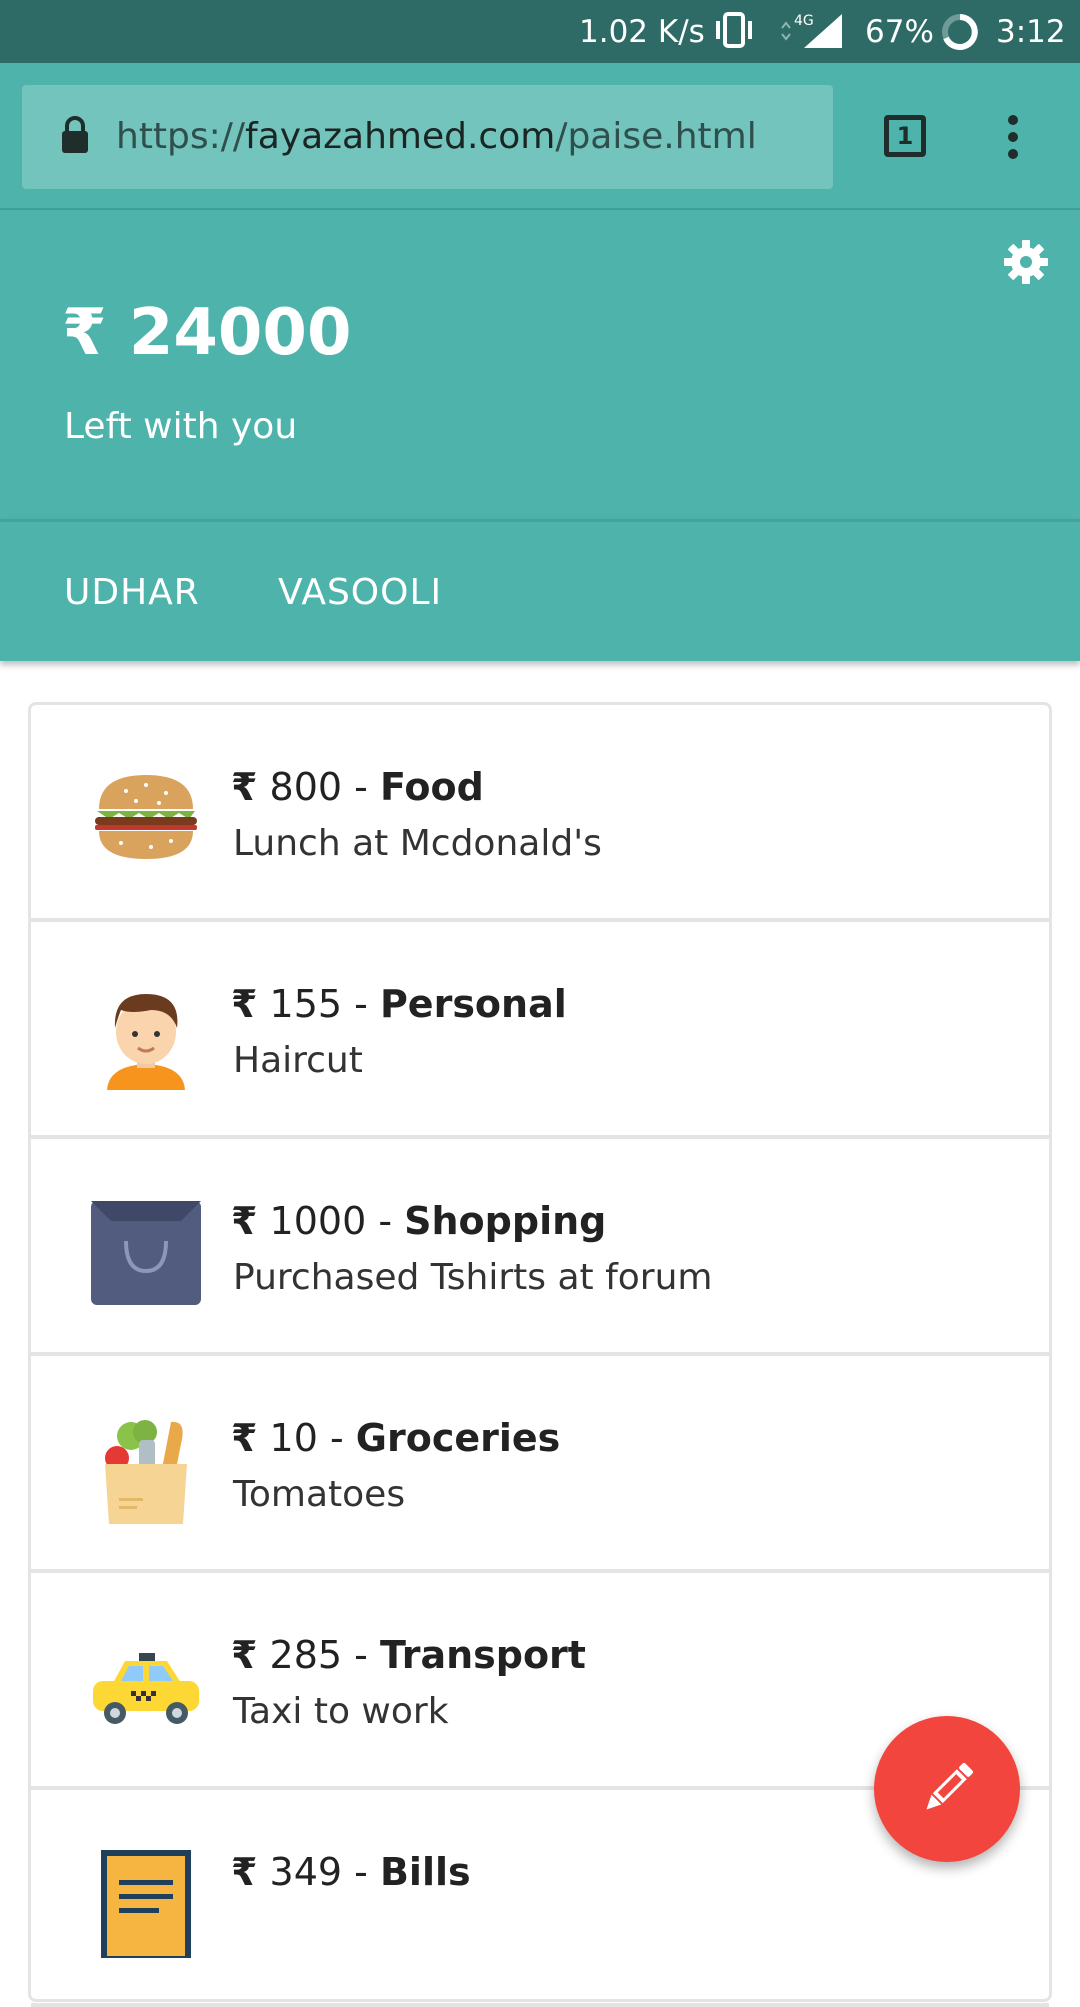  What do you see at coordinates (540, 31) in the screenshot?
I see `status-bar: 1.02 K/s 4G 67% 3:12` at bounding box center [540, 31].